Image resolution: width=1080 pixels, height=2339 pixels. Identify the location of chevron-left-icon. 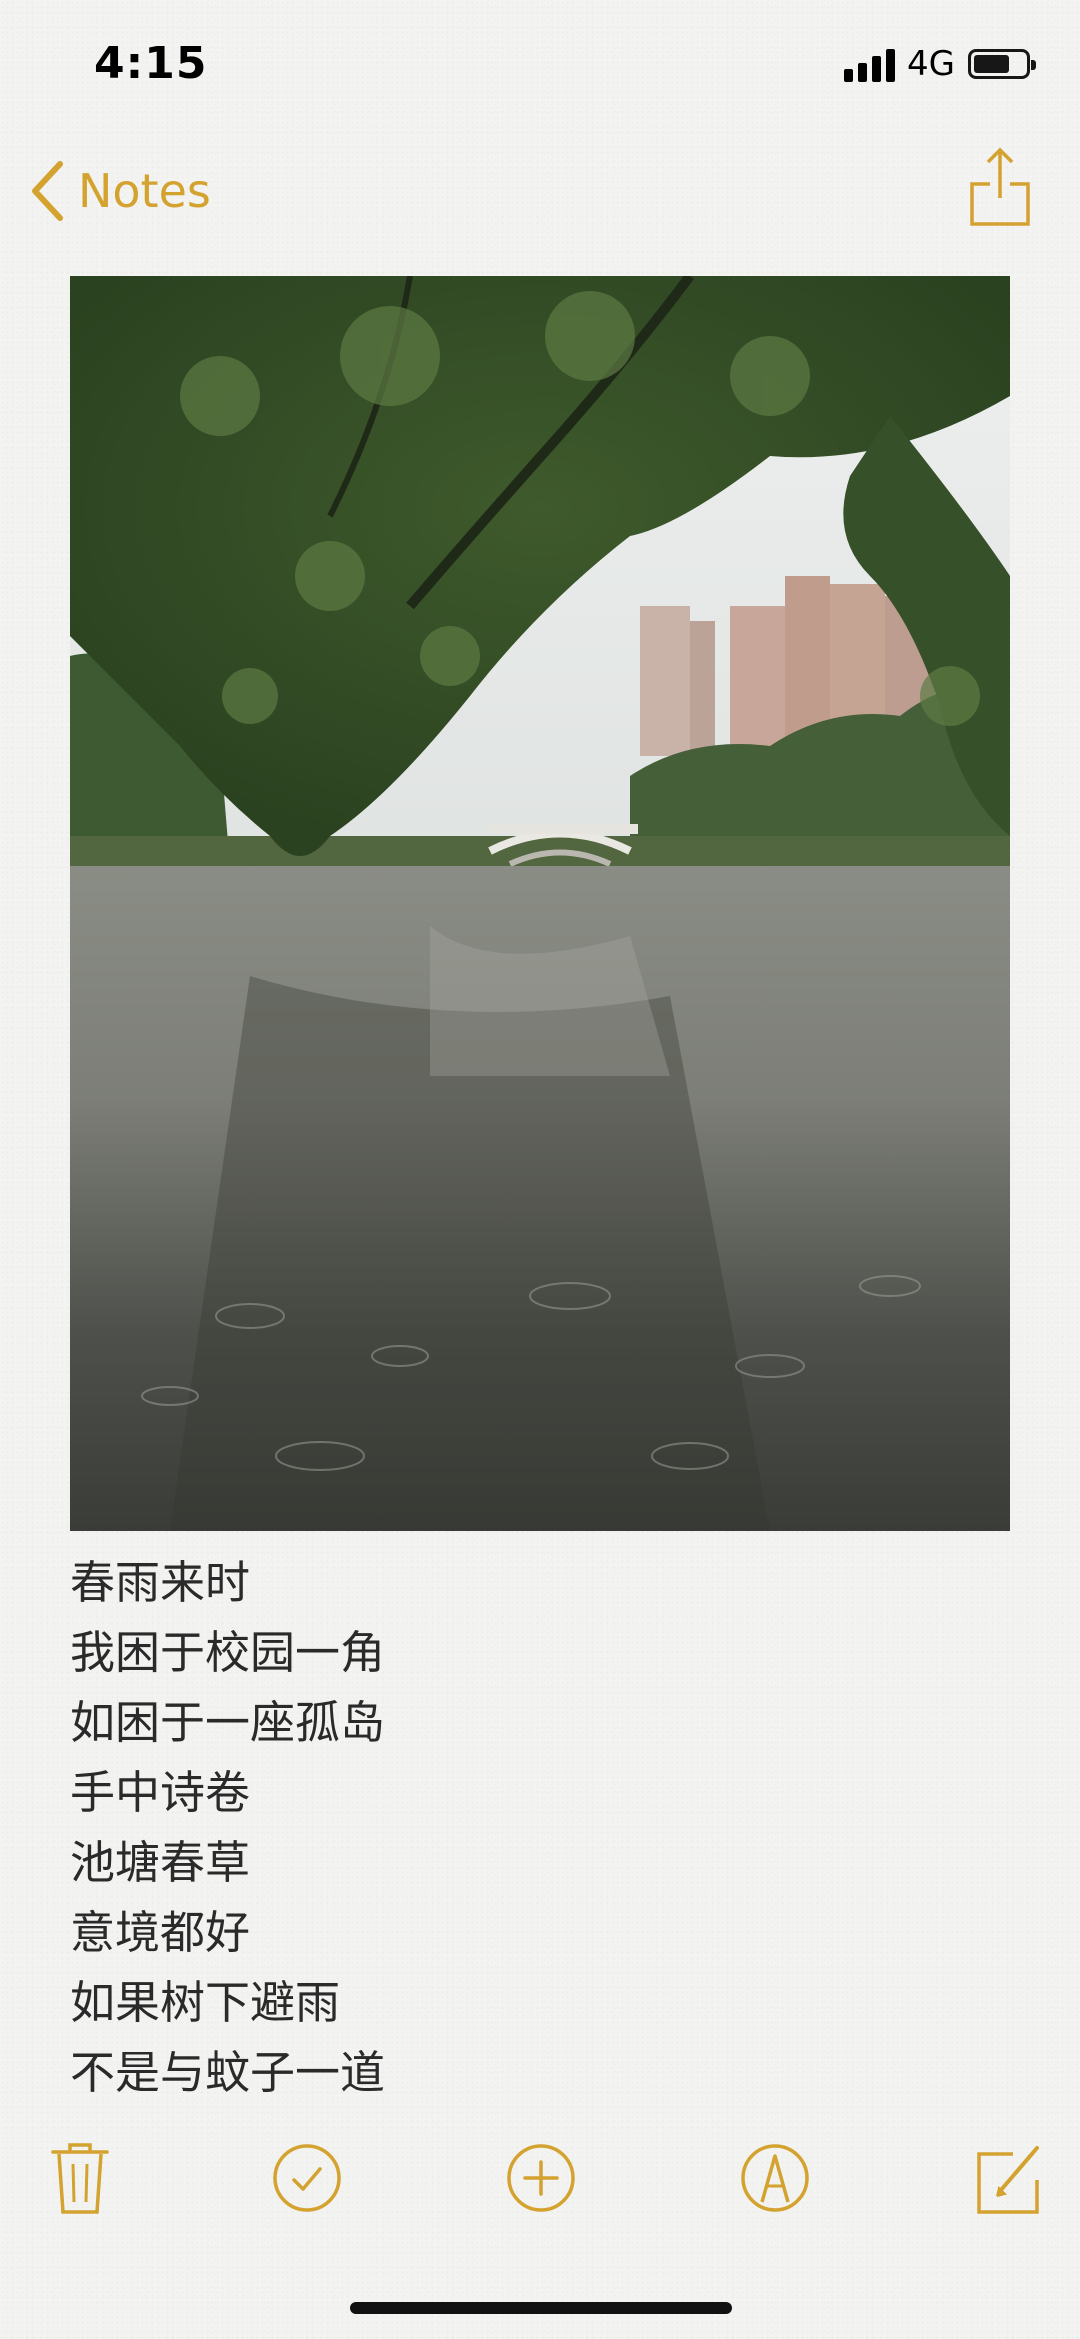
(47, 191).